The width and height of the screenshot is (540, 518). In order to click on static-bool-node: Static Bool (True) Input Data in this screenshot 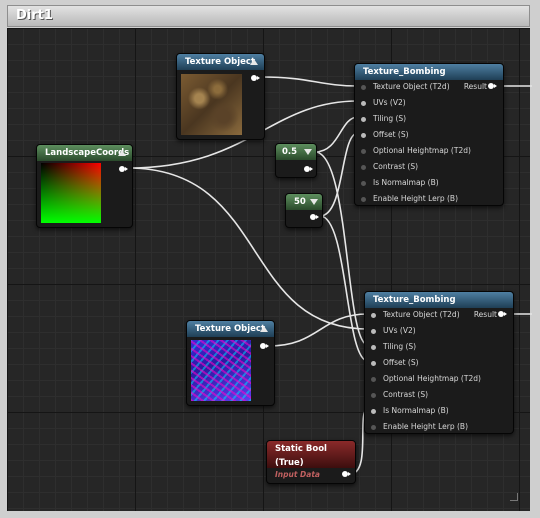, I will do `click(311, 462)`.